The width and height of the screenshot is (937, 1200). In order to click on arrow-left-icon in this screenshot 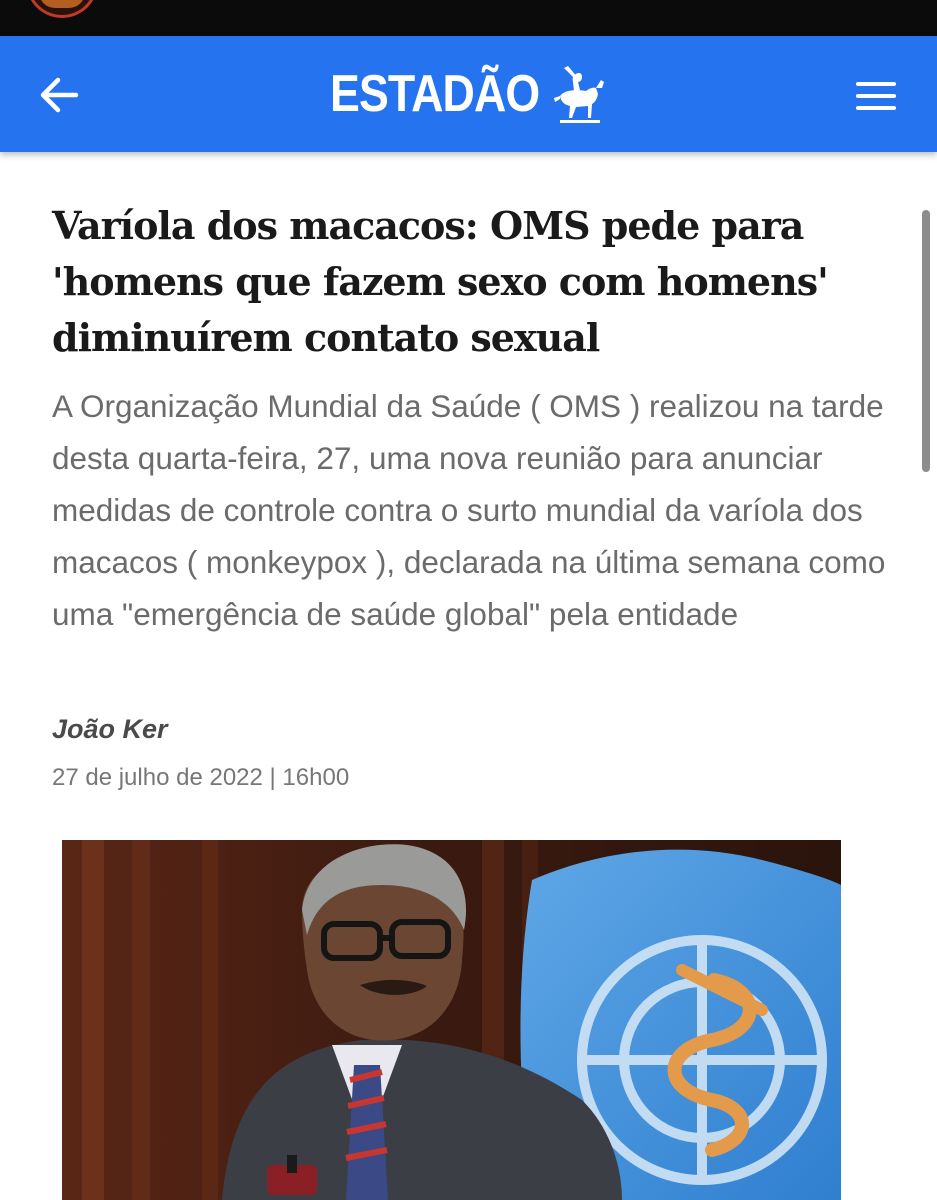, I will do `click(59, 95)`.